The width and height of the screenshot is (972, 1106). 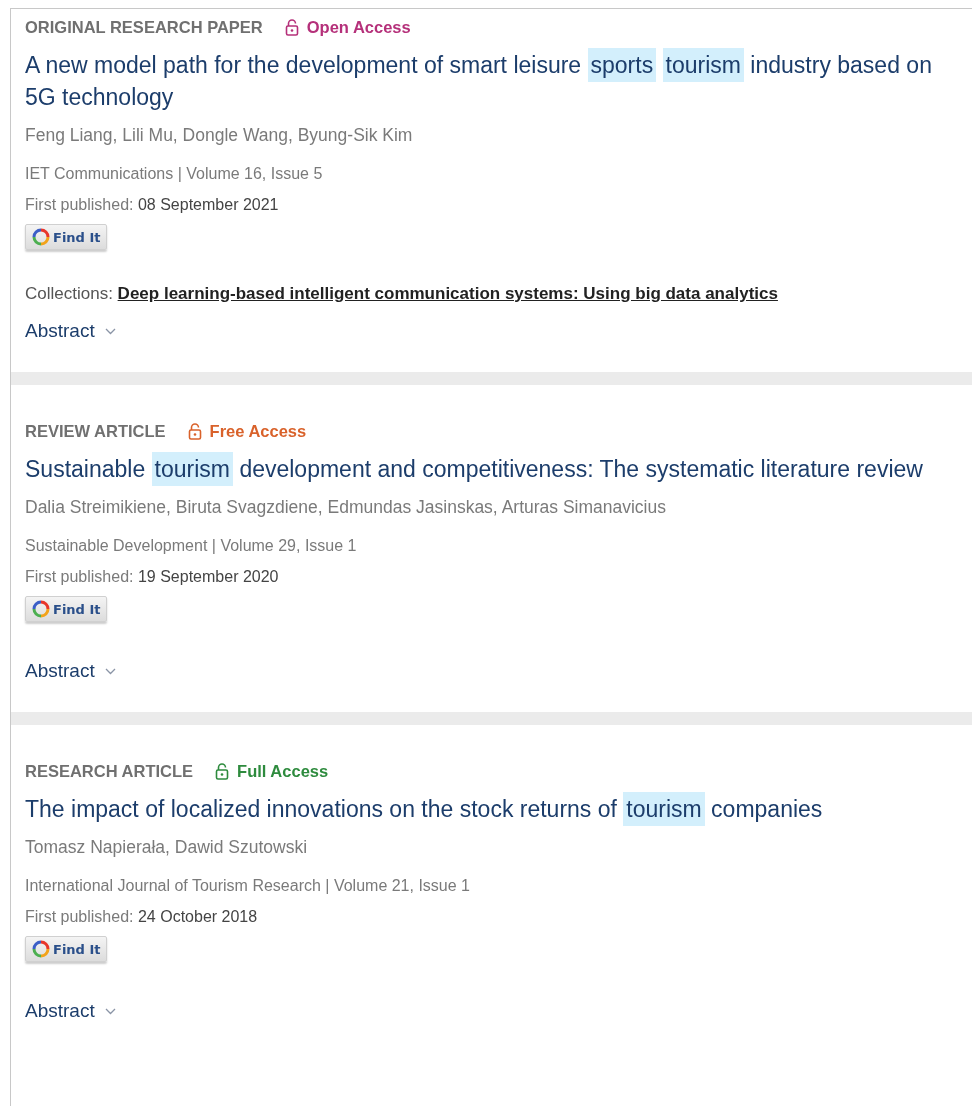 I want to click on author-list: Feng Liang, Lili Mu, Dongle Wang, Byung-Sik Kim, so click(x=219, y=135).